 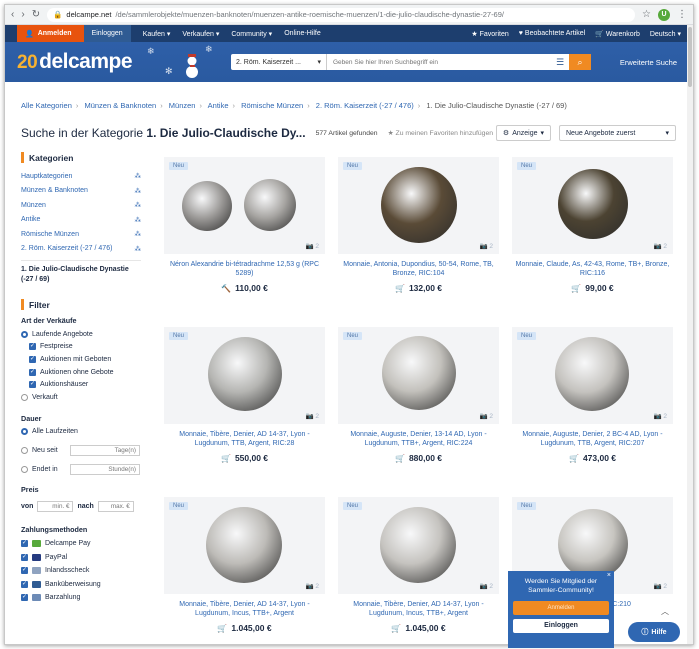 What do you see at coordinates (36, 557) in the screenshot?
I see `payment-icon` at bounding box center [36, 557].